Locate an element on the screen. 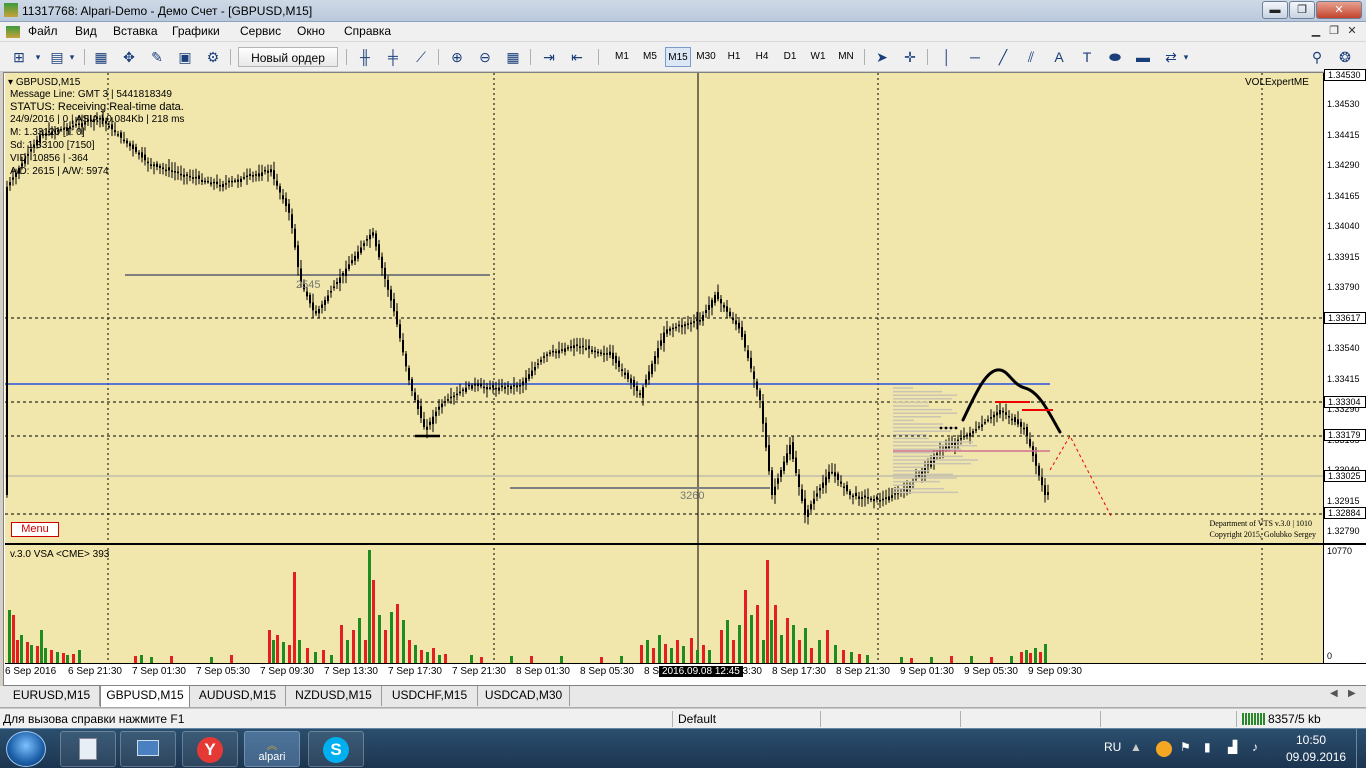 This screenshot has height=768, width=1366. time-tick-label: 7 Sep 01:30 is located at coordinates (159, 671).